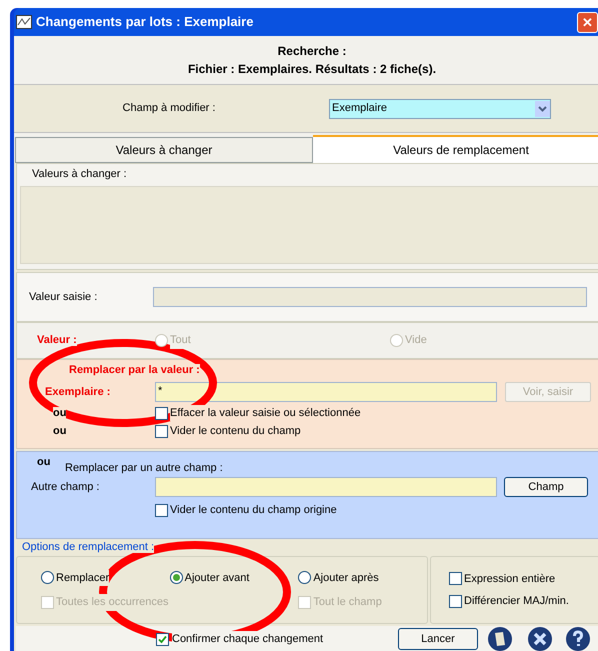 This screenshot has height=651, width=598. What do you see at coordinates (312, 51) in the screenshot?
I see `summary-title: Recherche :` at bounding box center [312, 51].